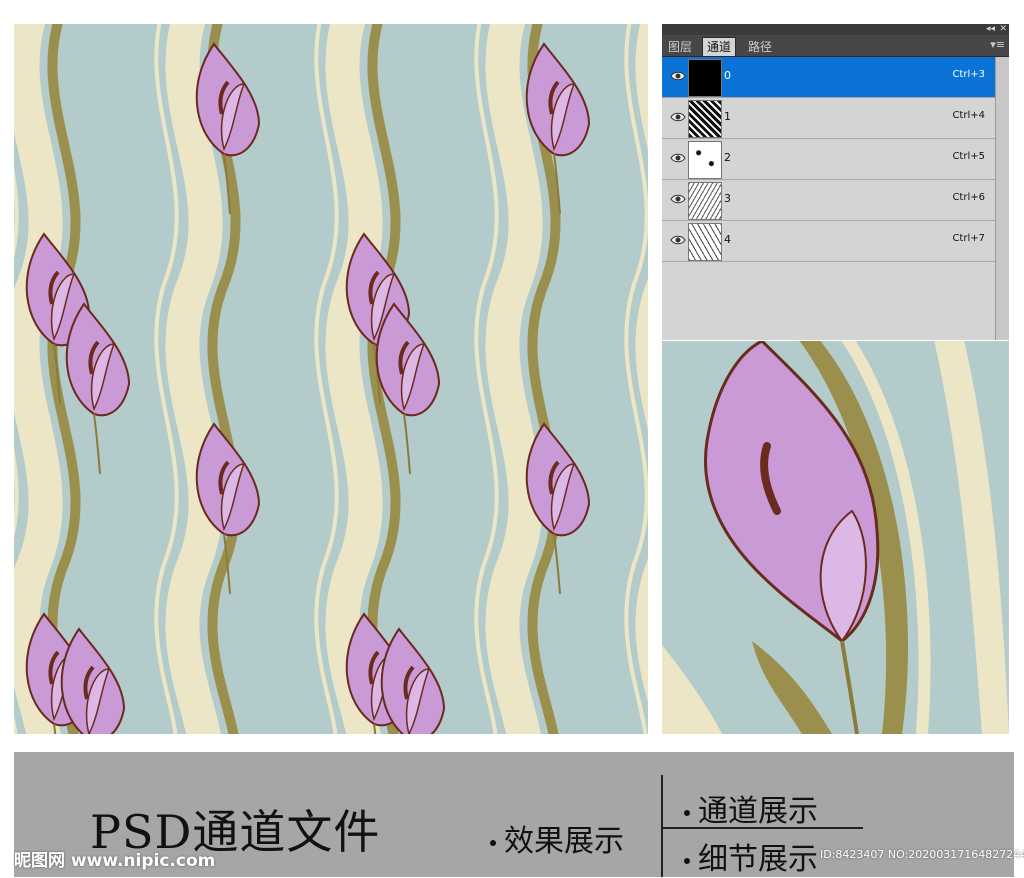  I want to click on channel-row-2: 2 Ctrl+5, so click(828, 159).